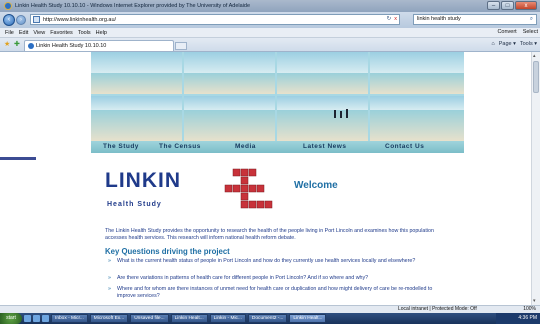 This screenshot has width=540, height=324. Describe the element at coordinates (395, 19) in the screenshot. I see `stop-button: x` at that location.